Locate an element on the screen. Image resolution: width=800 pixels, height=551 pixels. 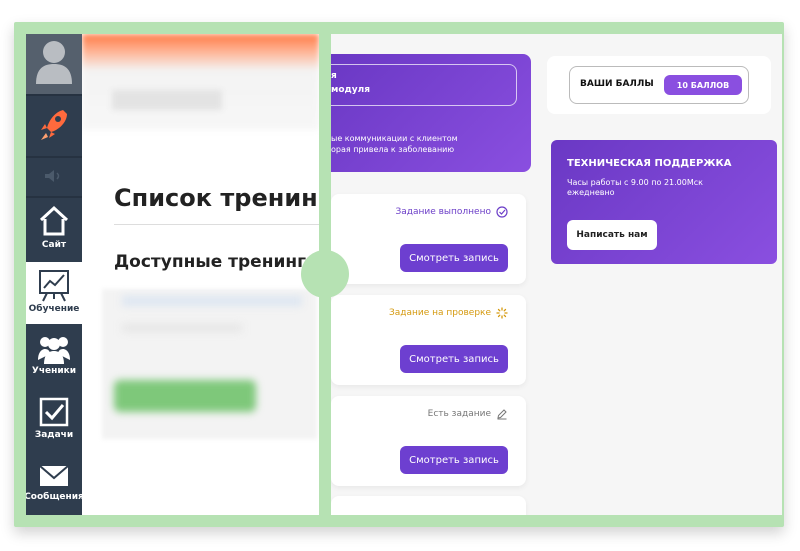
task-status-label: Задание выполнено is located at coordinates (443, 212).